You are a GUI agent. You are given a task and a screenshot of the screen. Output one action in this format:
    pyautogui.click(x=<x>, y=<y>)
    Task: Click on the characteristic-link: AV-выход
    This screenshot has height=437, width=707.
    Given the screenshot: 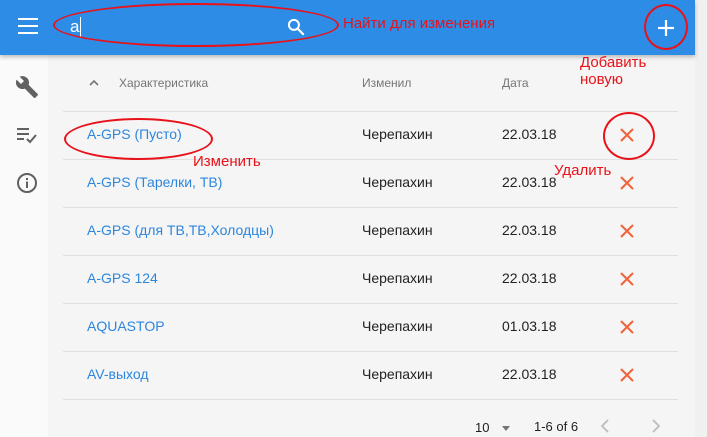 What is the action you would take?
    pyautogui.click(x=118, y=374)
    